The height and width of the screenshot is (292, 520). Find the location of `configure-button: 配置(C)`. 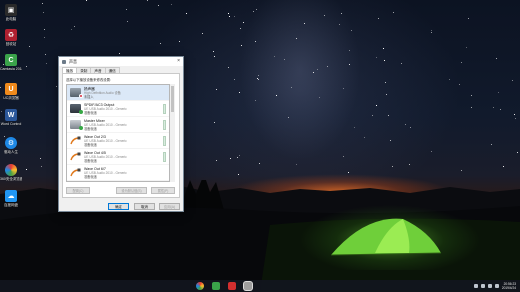

configure-button: 配置(C) is located at coordinates (78, 190).